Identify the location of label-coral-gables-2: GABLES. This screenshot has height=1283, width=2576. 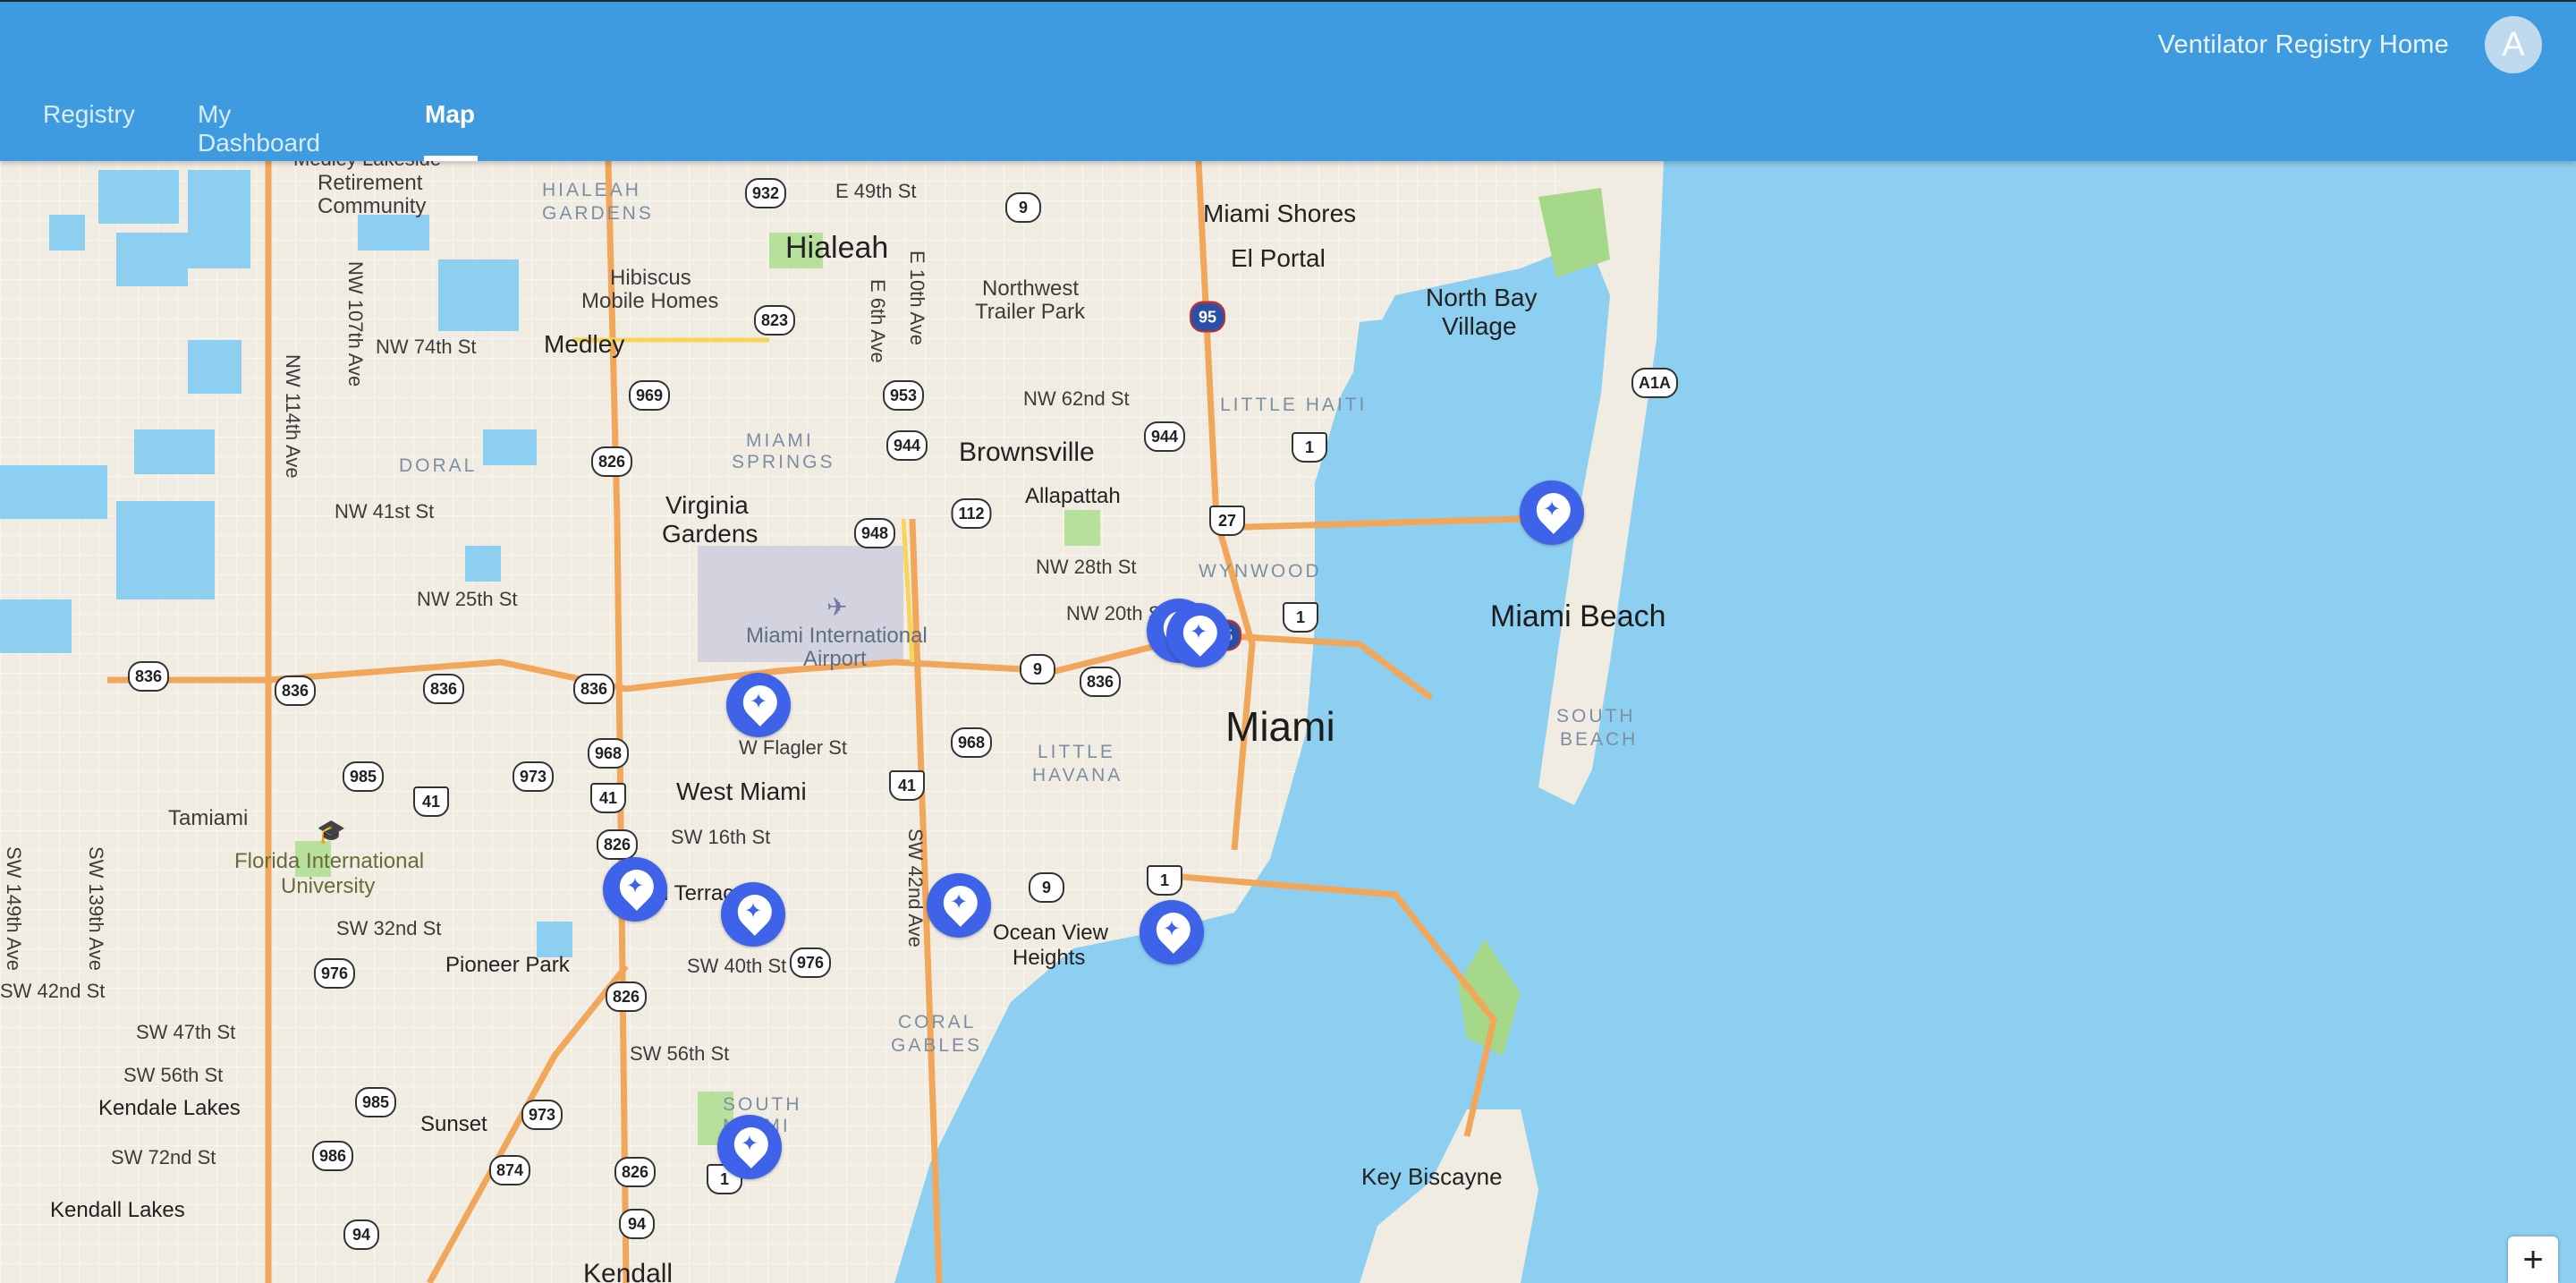
(937, 1045).